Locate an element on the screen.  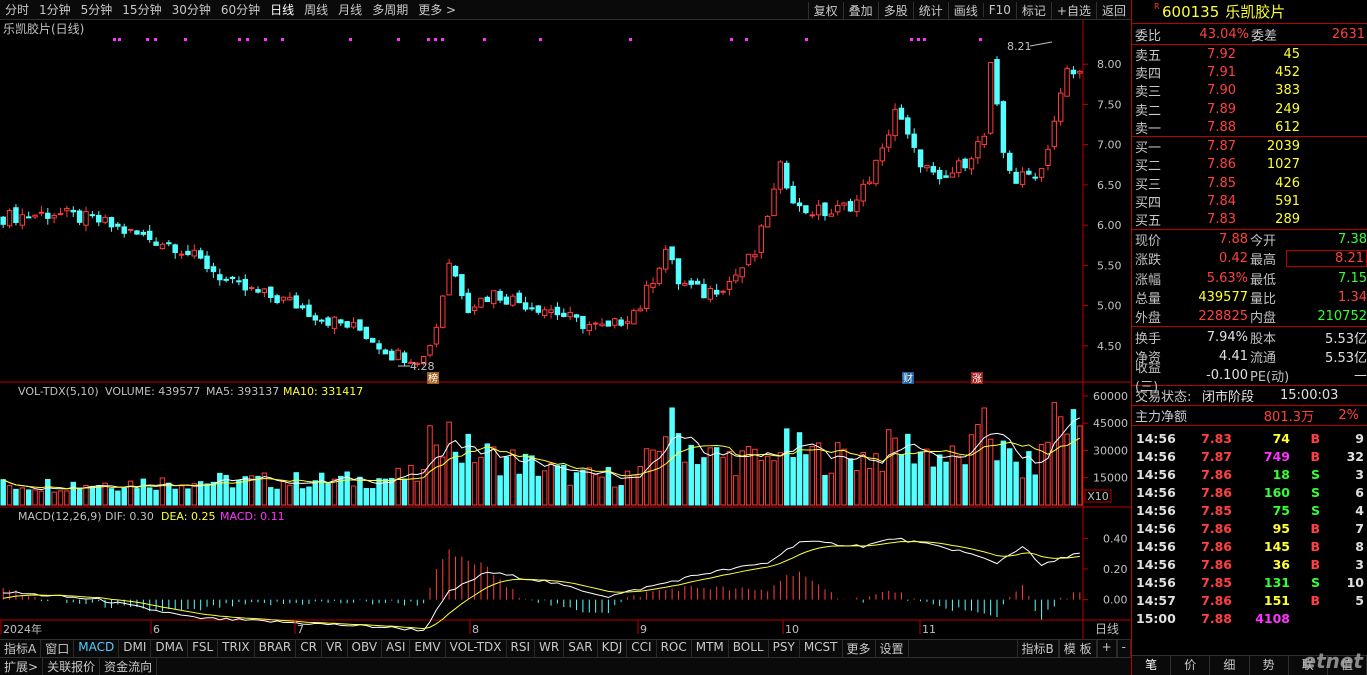
quote-tab: 价 is located at coordinates (1191, 665).